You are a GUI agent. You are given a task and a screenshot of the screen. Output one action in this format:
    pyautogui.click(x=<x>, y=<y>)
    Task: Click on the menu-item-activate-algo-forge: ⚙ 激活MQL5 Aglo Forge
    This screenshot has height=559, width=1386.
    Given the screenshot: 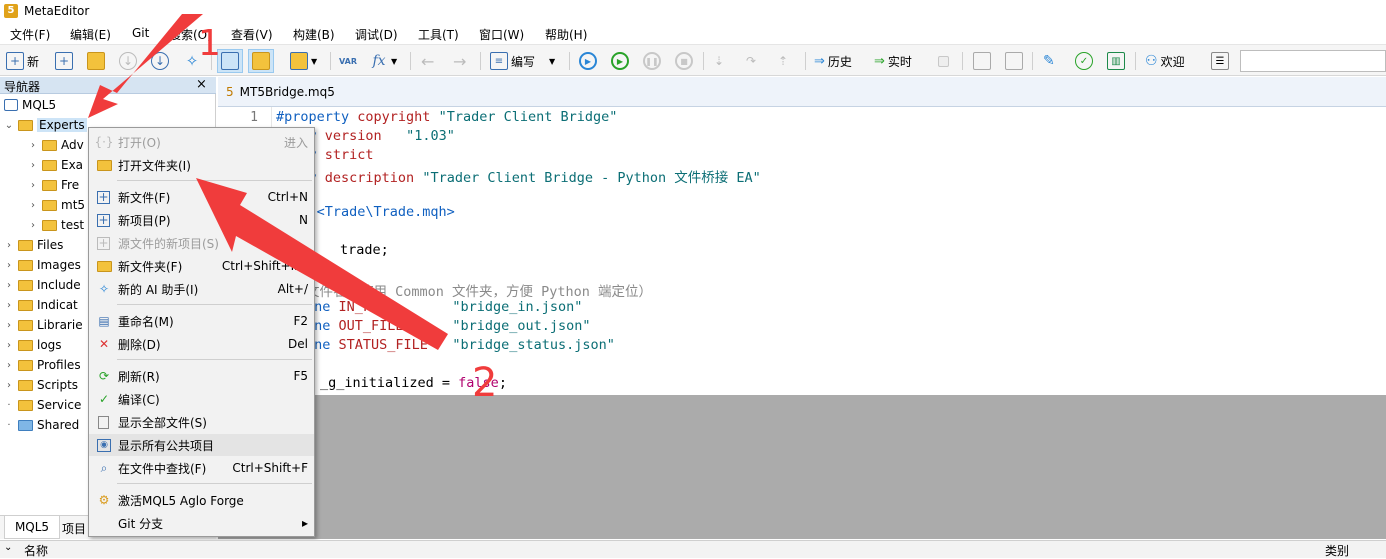 What is the action you would take?
    pyautogui.click(x=201, y=500)
    